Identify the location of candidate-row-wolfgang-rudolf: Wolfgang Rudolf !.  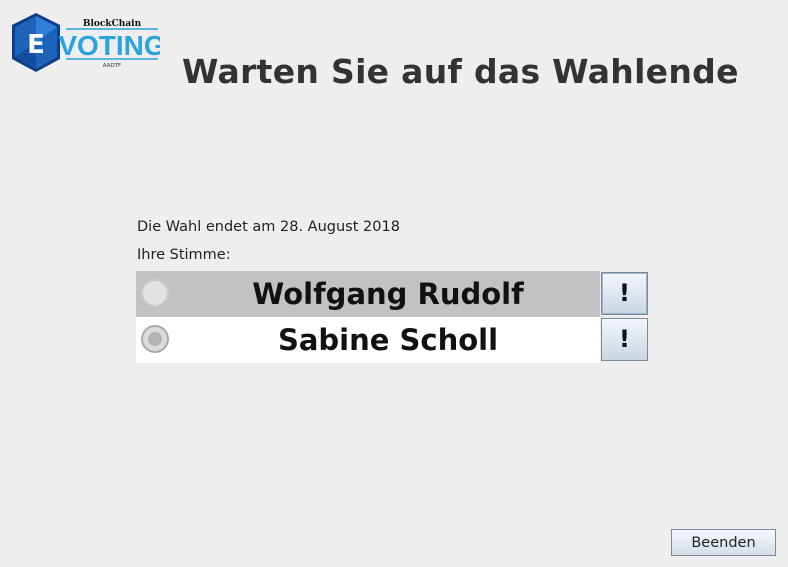
(392, 294).